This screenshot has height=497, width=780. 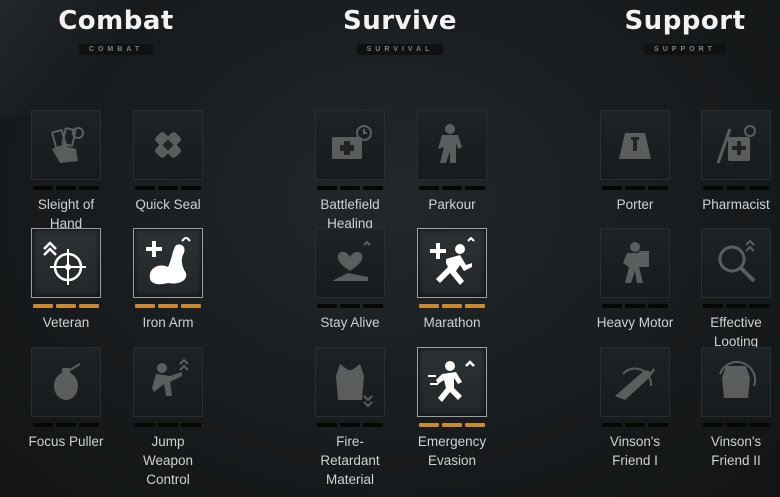 What do you see at coordinates (635, 451) in the screenshot?
I see `perk-label: Vinson's Friend I` at bounding box center [635, 451].